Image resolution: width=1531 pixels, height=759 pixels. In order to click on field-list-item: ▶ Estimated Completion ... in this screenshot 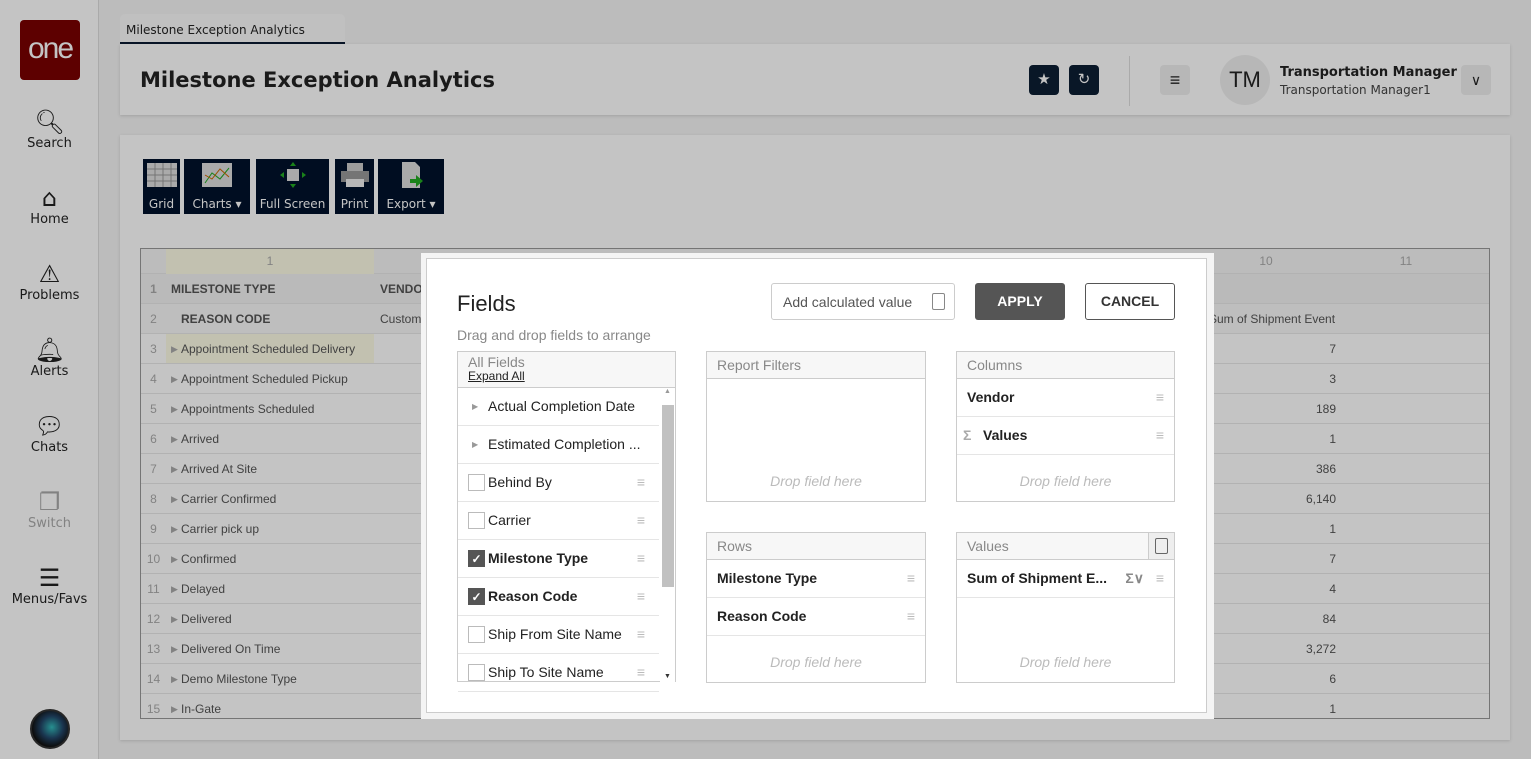, I will do `click(558, 445)`.